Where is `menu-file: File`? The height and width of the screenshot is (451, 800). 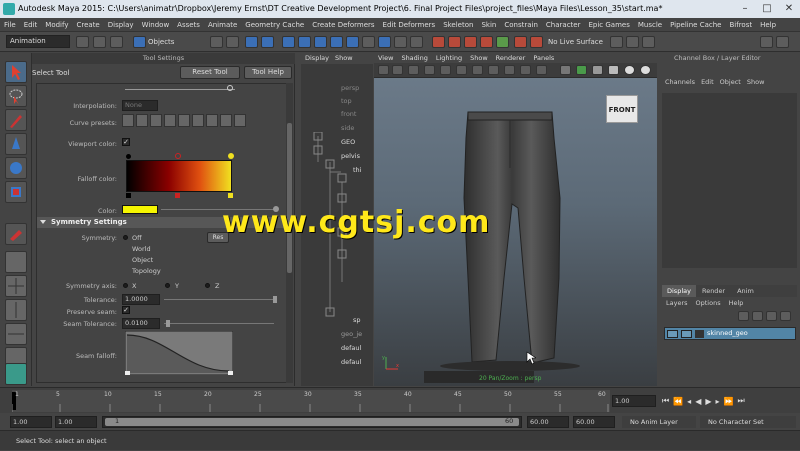 menu-file: File is located at coordinates (10, 25).